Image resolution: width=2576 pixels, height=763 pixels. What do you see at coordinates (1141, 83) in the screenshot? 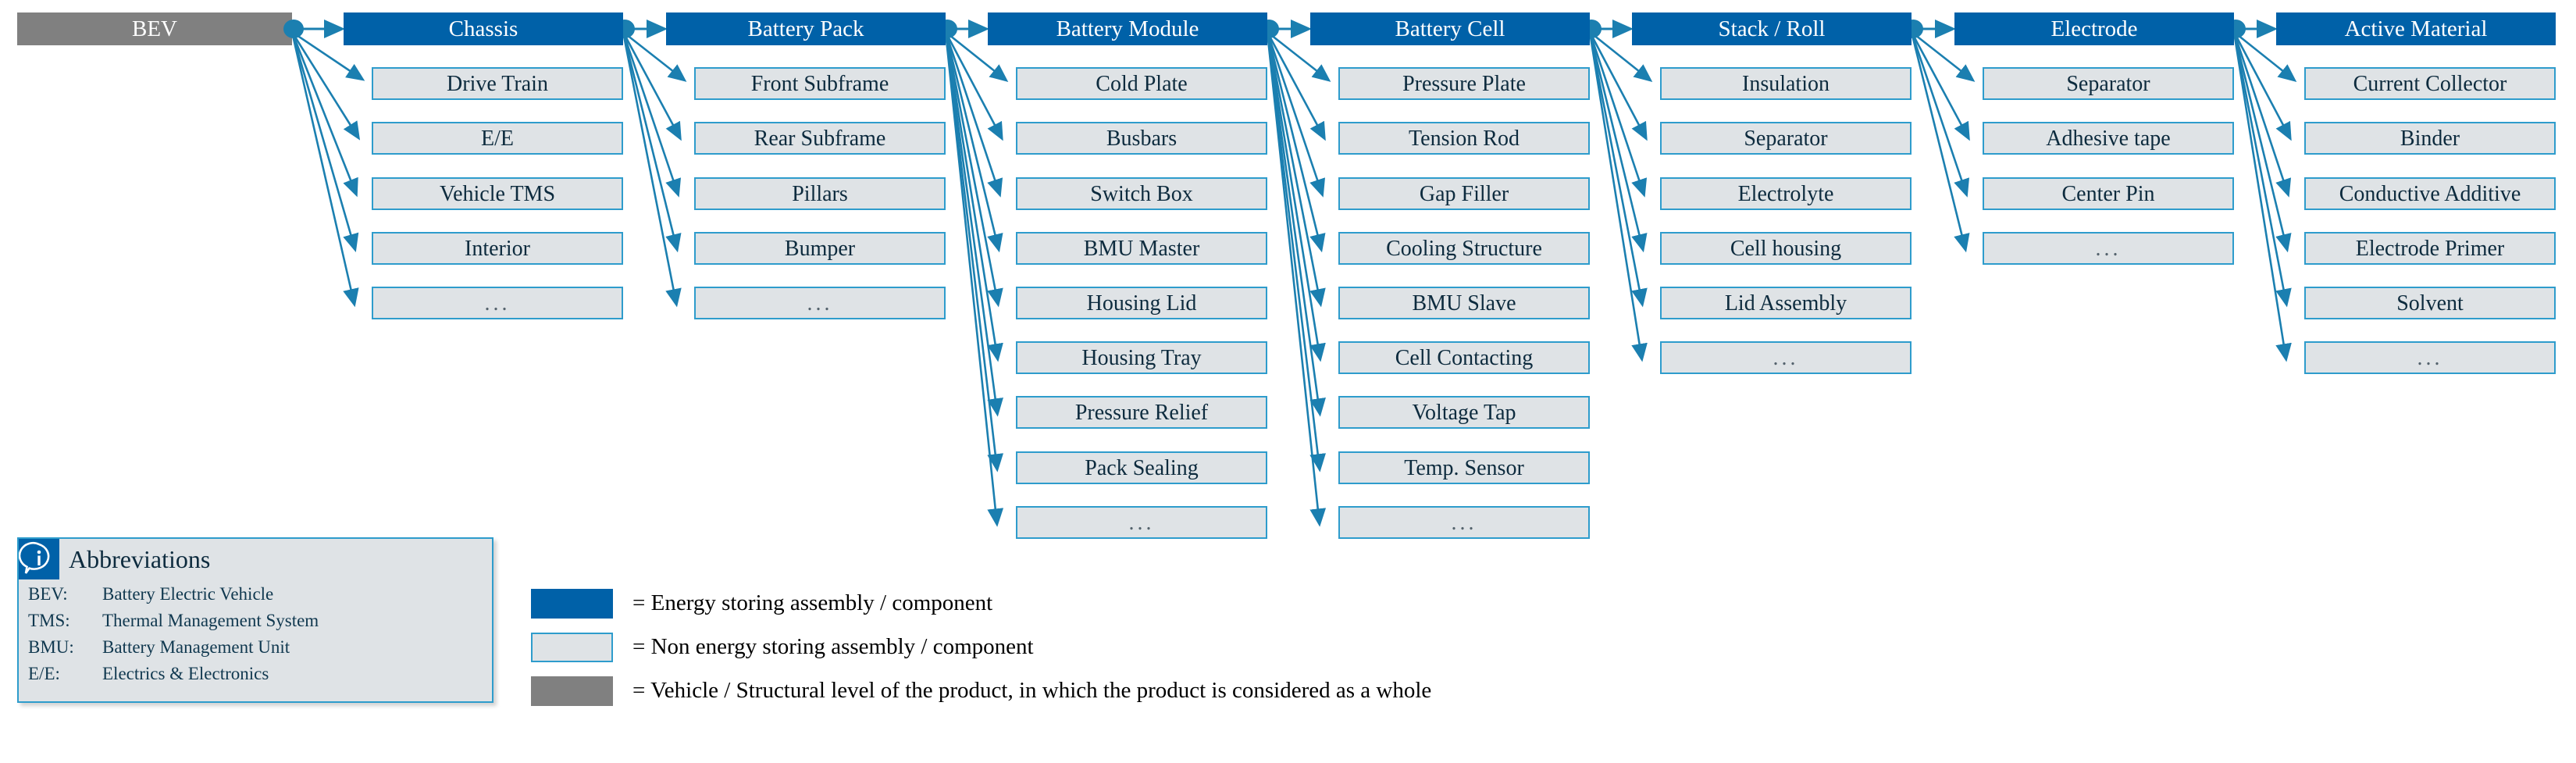
I see `child-box-battery-module-cold-plate: Cold Plate` at bounding box center [1141, 83].